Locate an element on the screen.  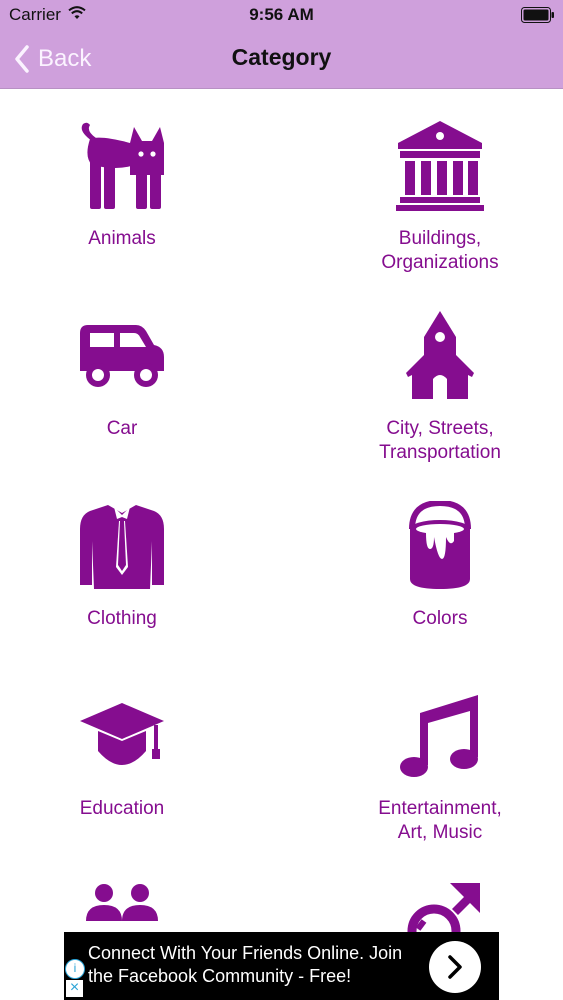
gender-icon is located at coordinates (443, 907).